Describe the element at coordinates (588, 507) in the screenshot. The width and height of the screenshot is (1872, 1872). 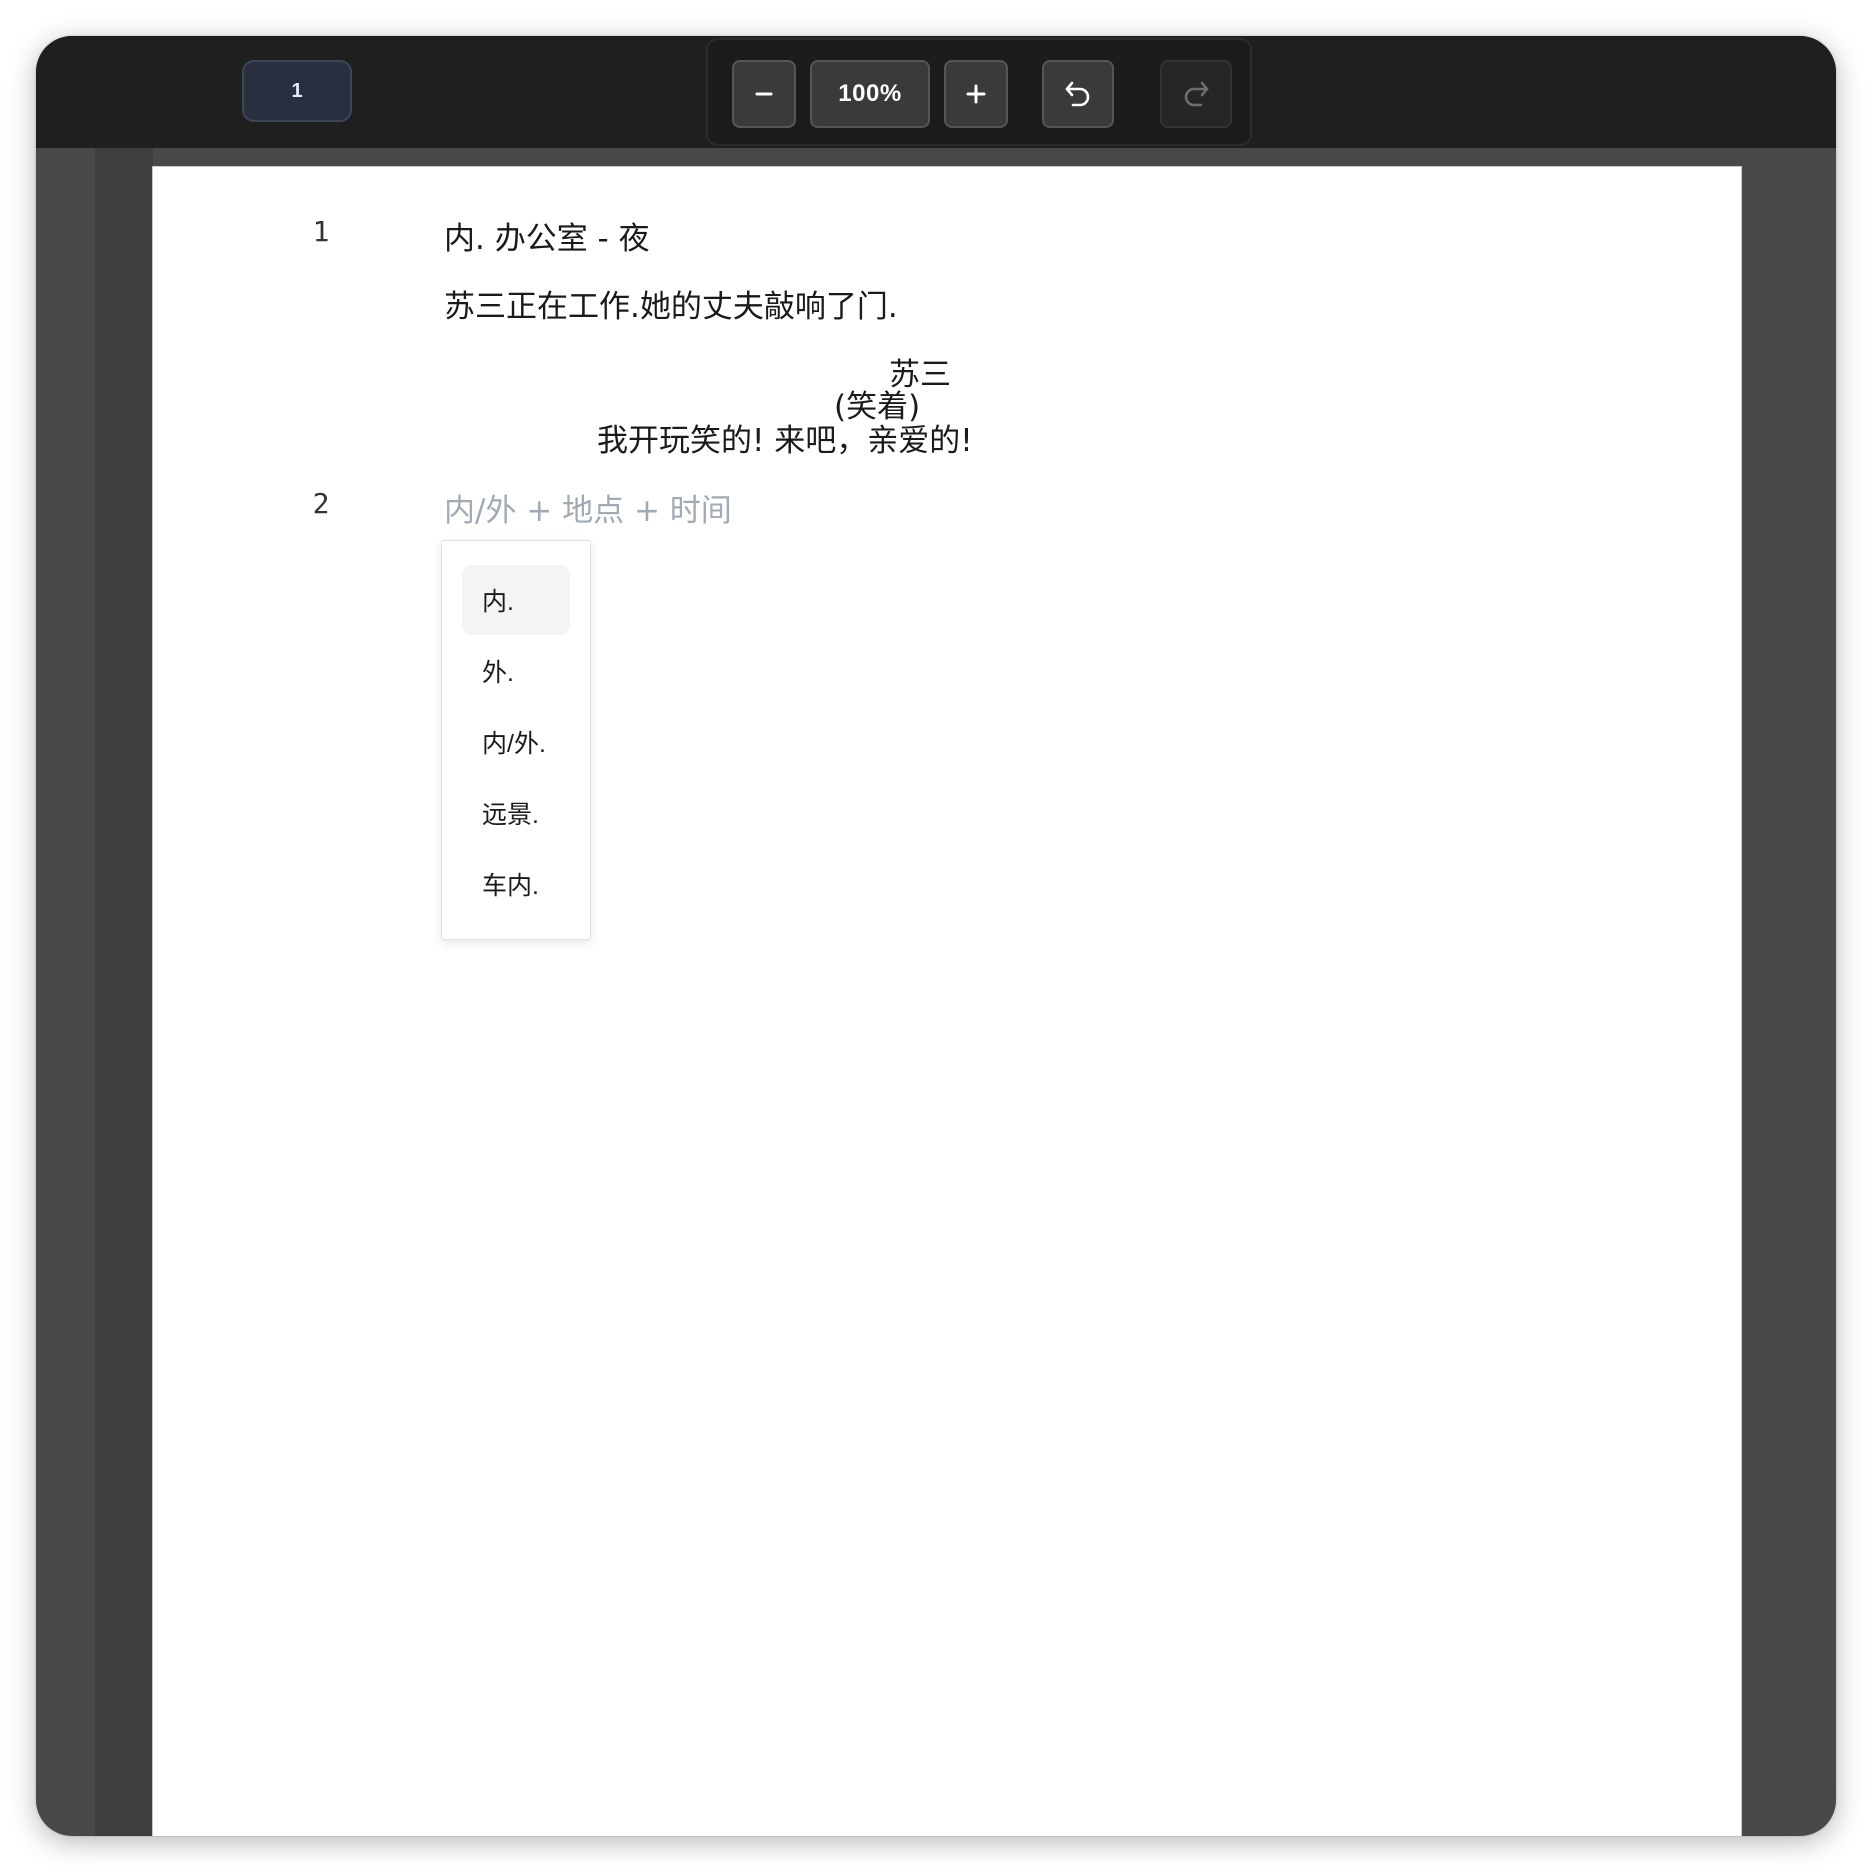
I see `scene-heading-placeholder: 内/外 + 地点 + 时间` at that location.